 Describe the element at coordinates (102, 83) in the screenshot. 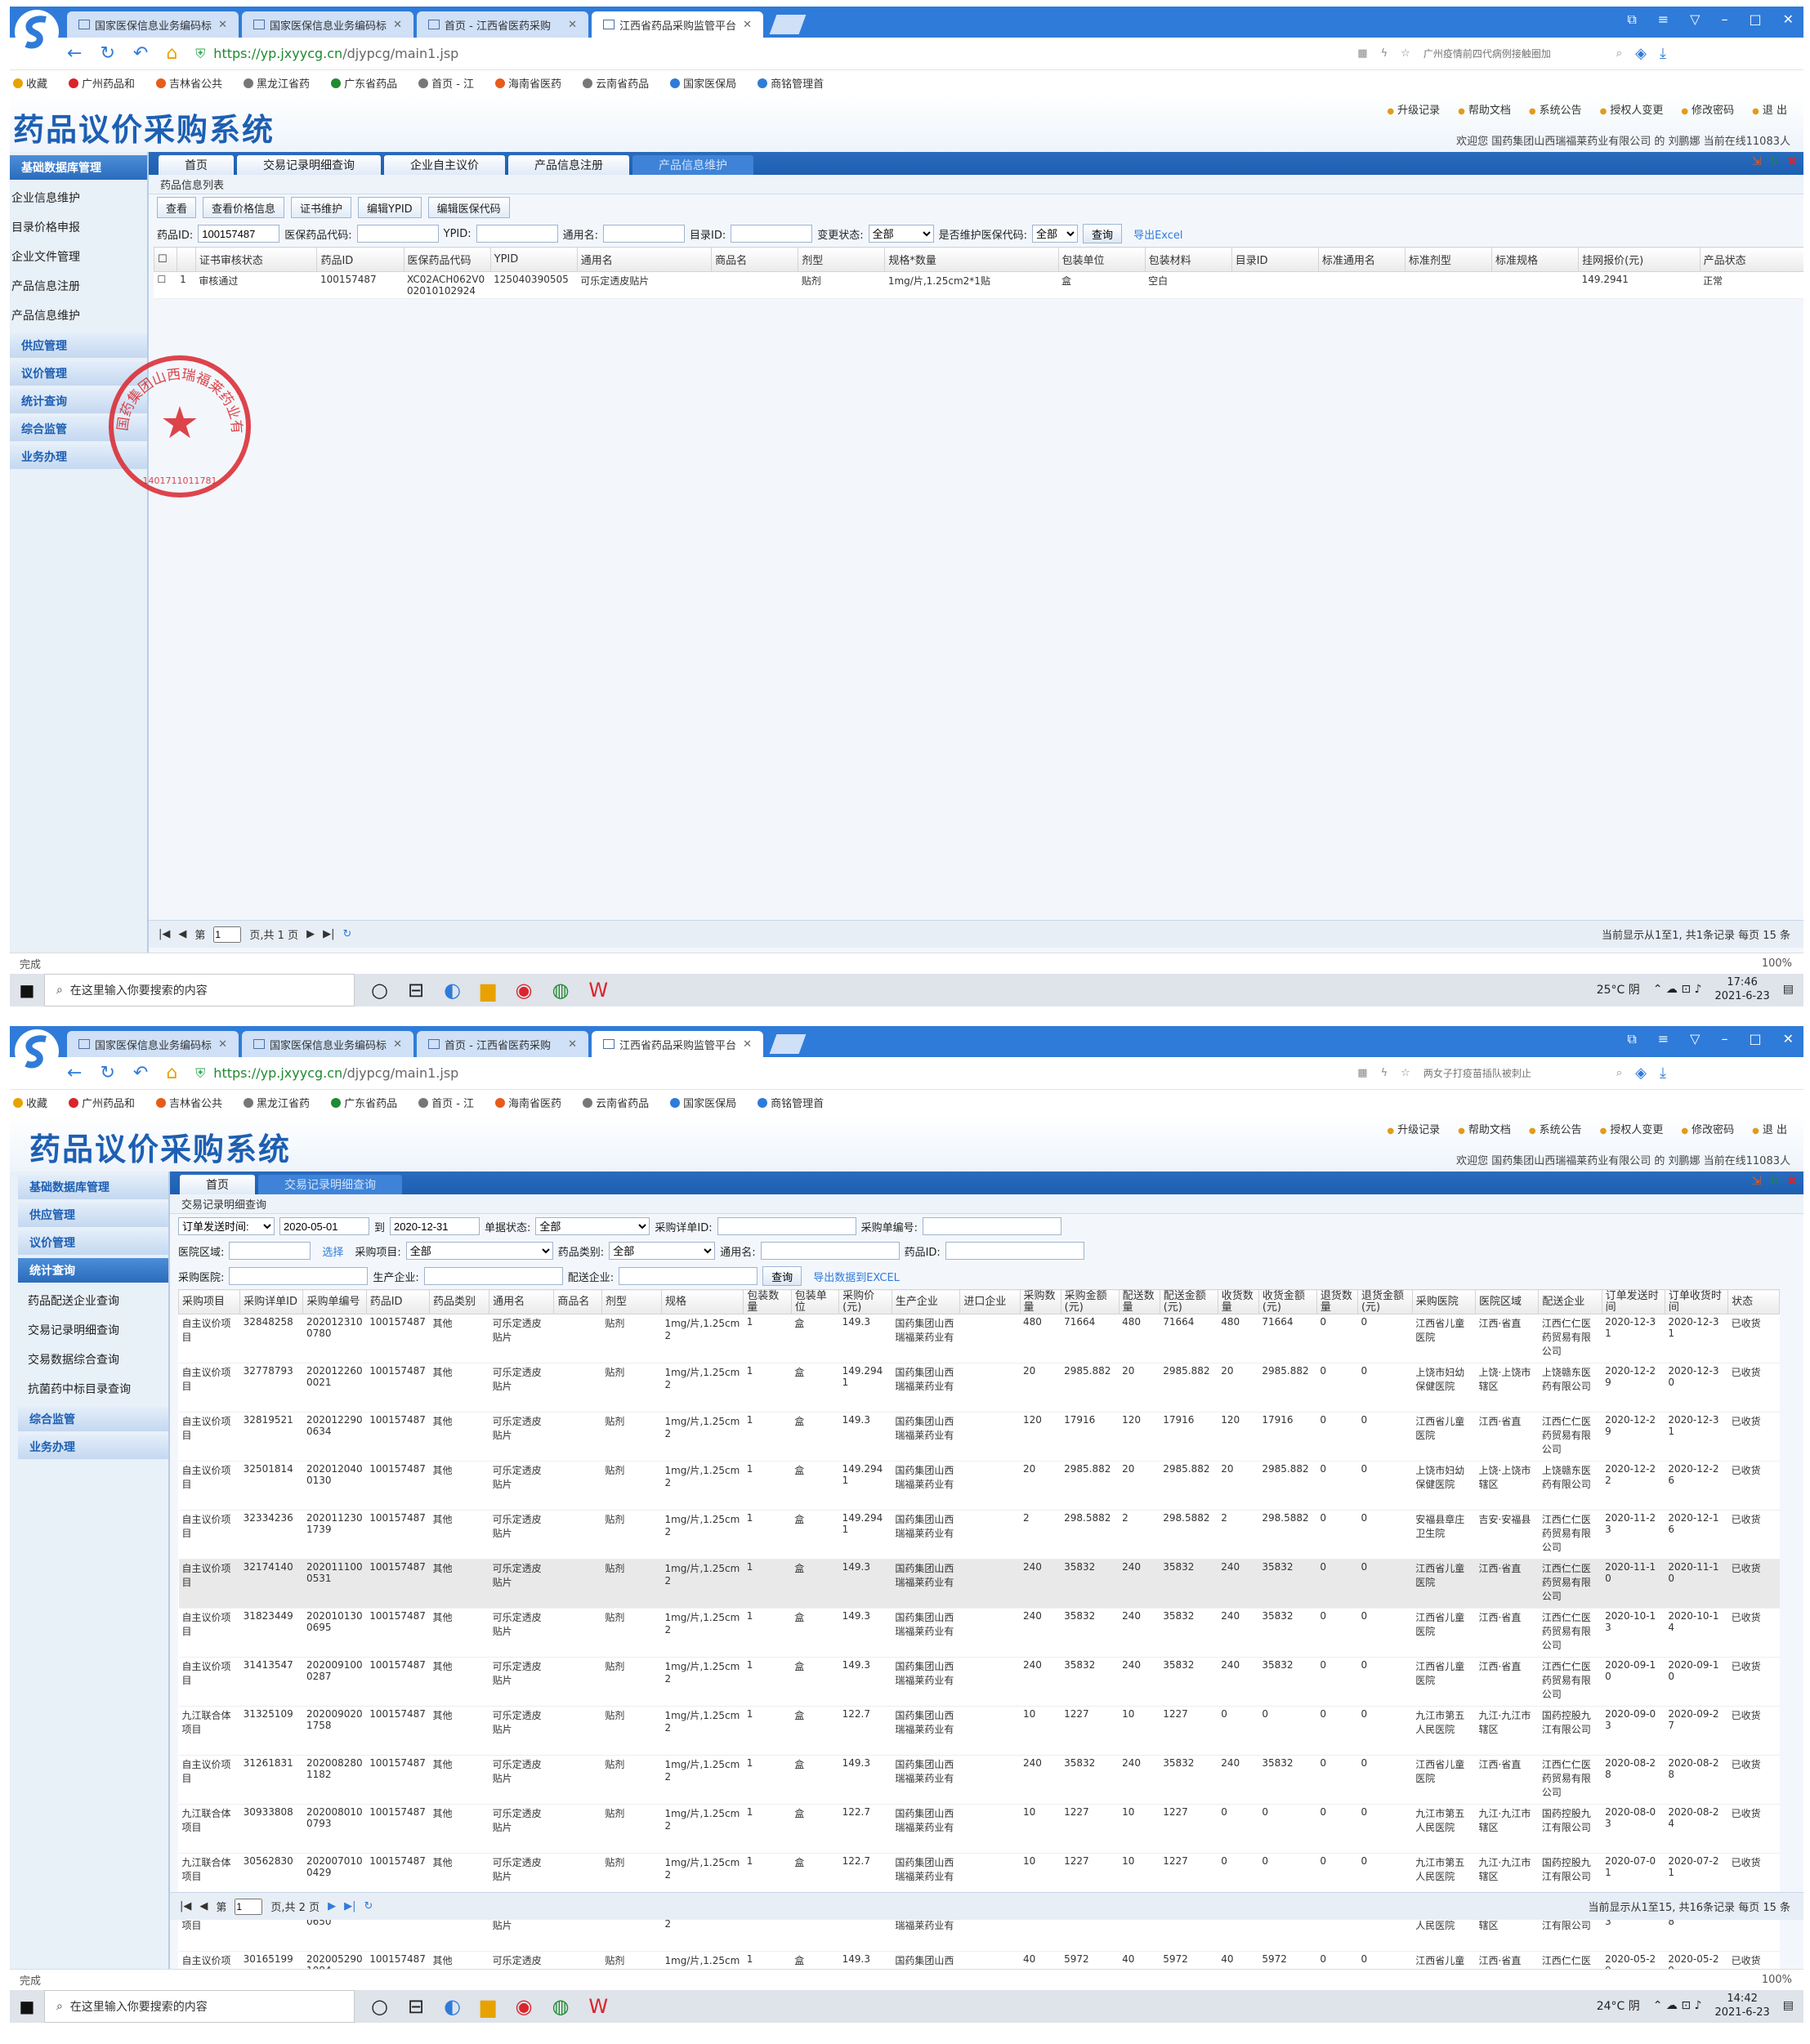

I see `bookmark-item: 广州药品和` at that location.